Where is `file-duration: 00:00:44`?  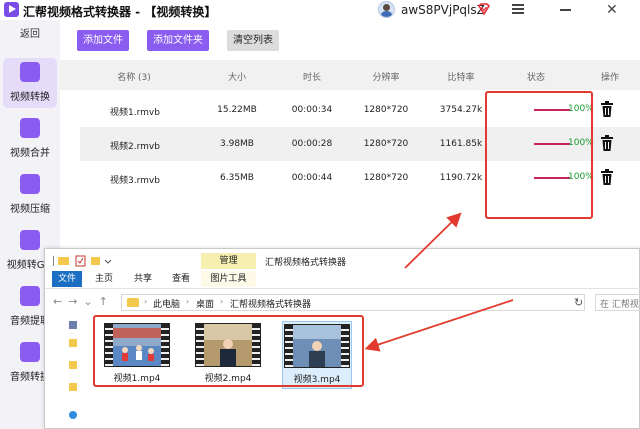 file-duration: 00:00:44 is located at coordinates (312, 178).